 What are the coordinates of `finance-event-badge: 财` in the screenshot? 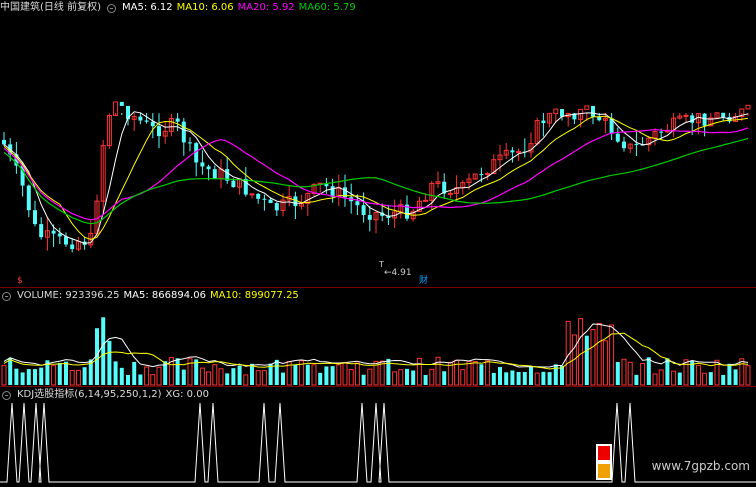 It's located at (423, 279).